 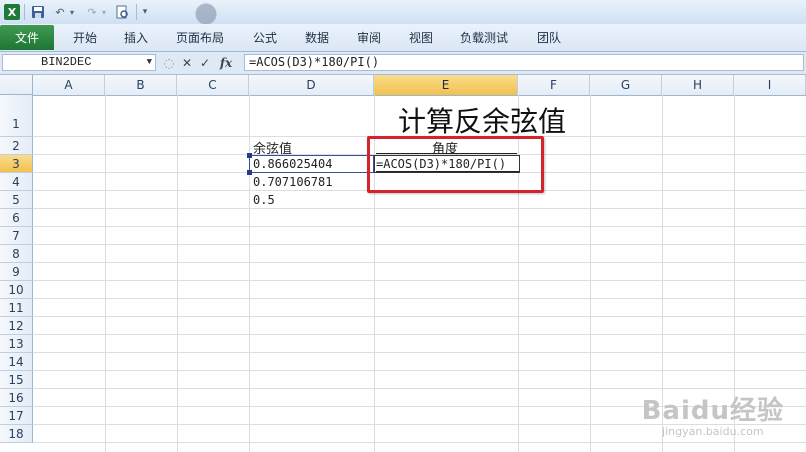 I want to click on tab-view: 视图, so click(x=421, y=37).